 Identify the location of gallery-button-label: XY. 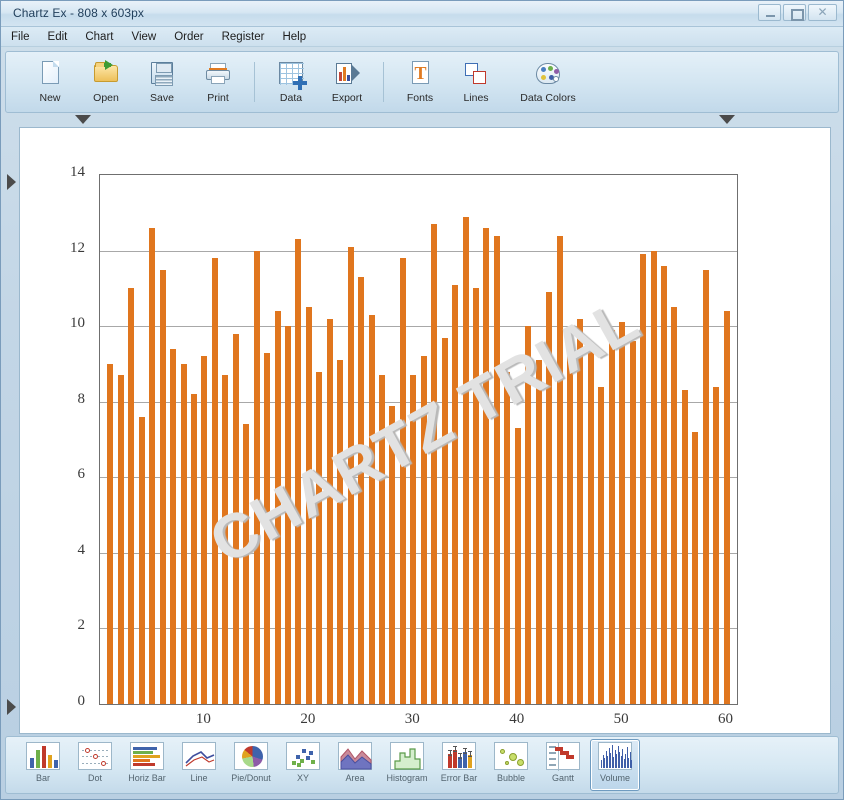
(302, 778).